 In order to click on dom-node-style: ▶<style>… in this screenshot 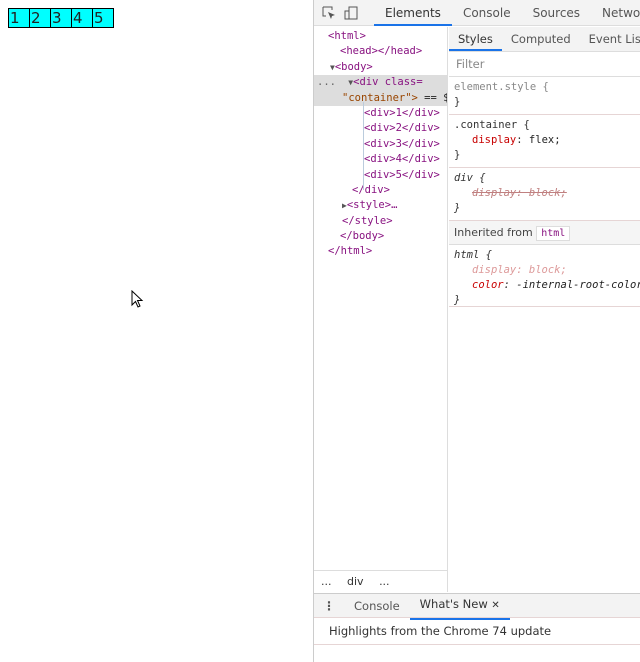, I will do `click(380, 205)`.